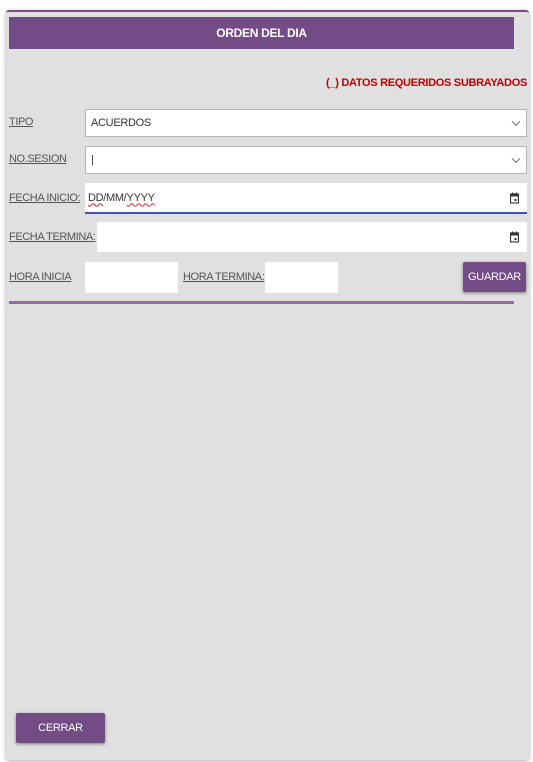 The height and width of the screenshot is (762, 533). Describe the element at coordinates (40, 277) in the screenshot. I see `hora-inicia-label: HORA INICIA` at that location.